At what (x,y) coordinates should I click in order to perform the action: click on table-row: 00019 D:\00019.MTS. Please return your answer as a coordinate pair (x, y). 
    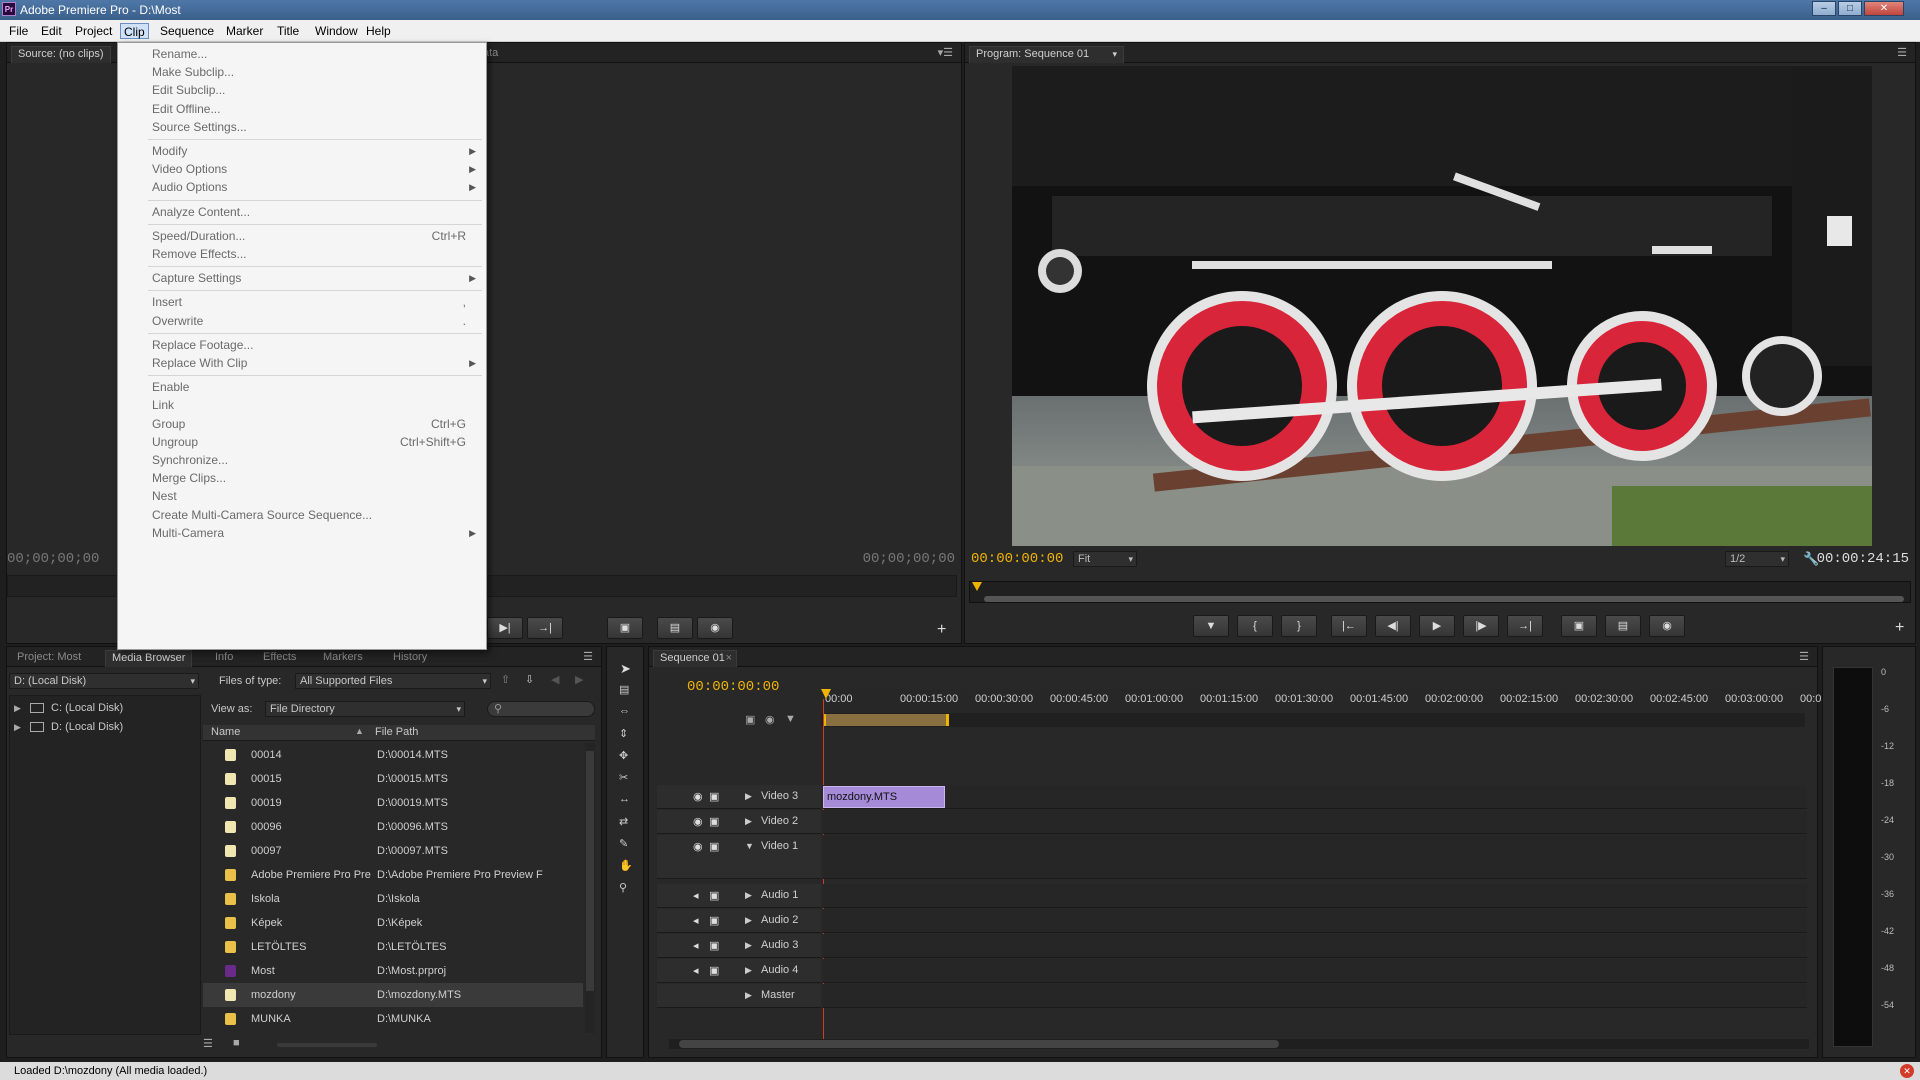
    Looking at the image, I should click on (393, 803).